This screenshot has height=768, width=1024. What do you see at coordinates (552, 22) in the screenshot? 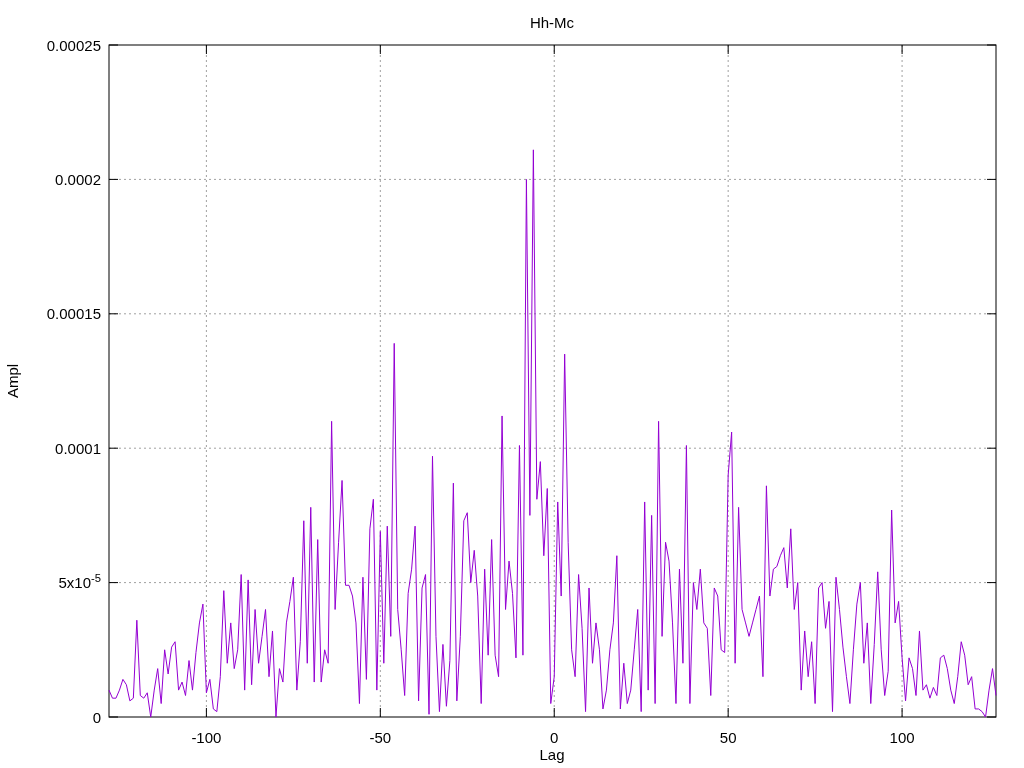
I see `chart-title: Hh-Mc` at bounding box center [552, 22].